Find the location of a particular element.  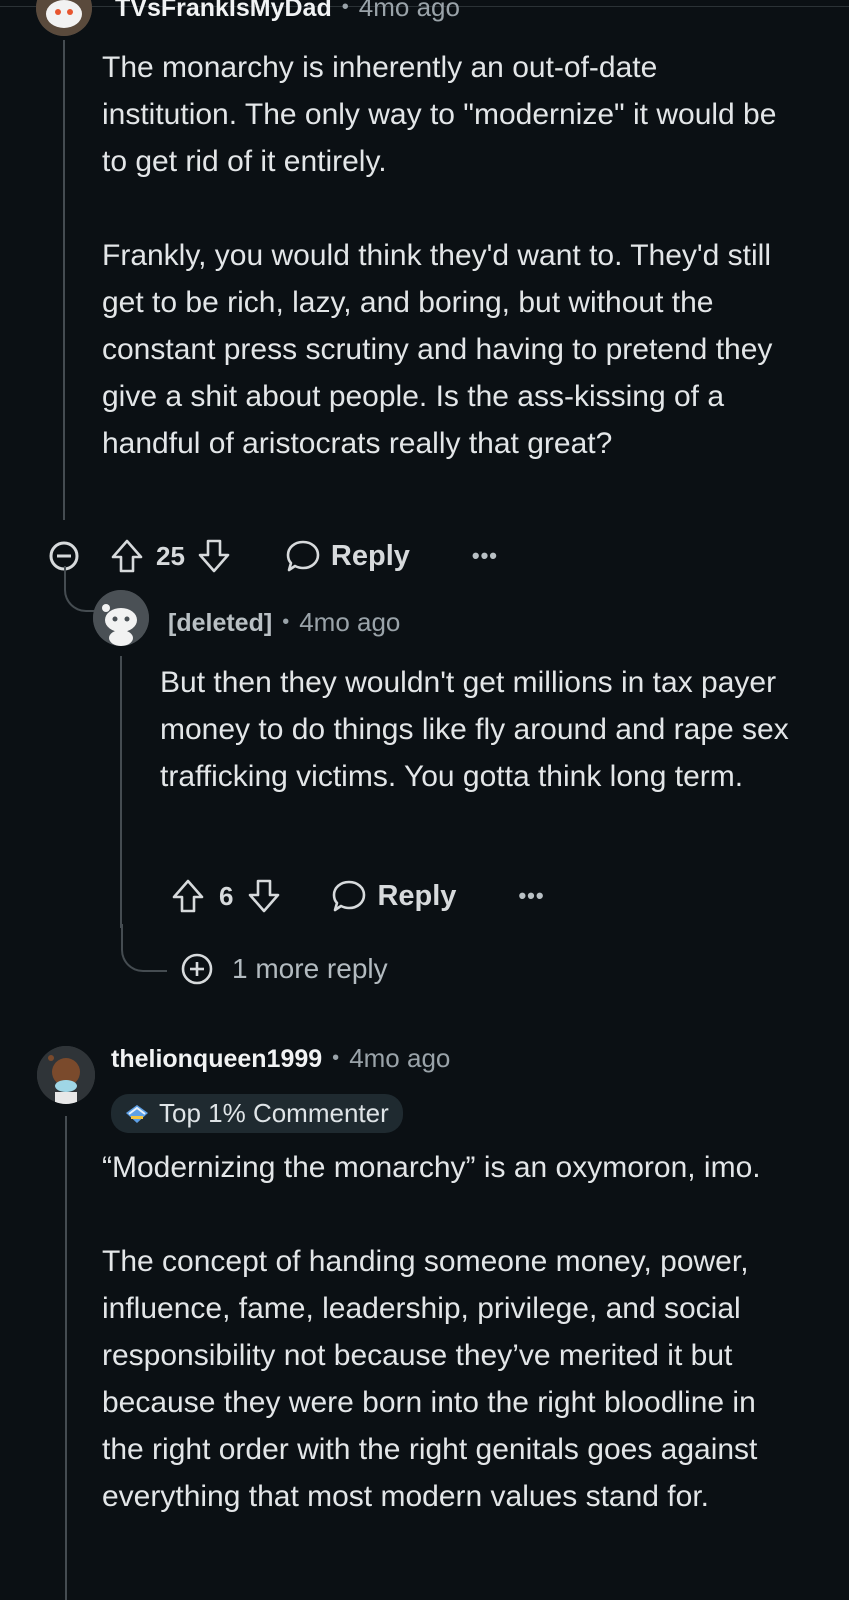

deleted-snoo-icon is located at coordinates (121, 618).